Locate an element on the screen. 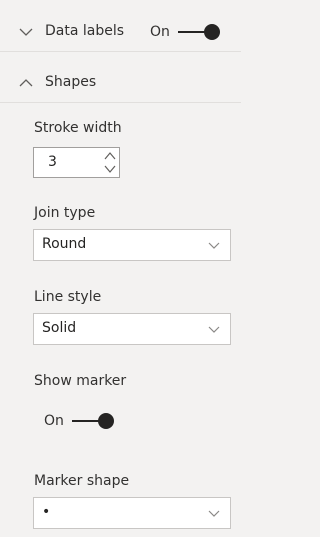  data-labels-toggle: On is located at coordinates (185, 32).